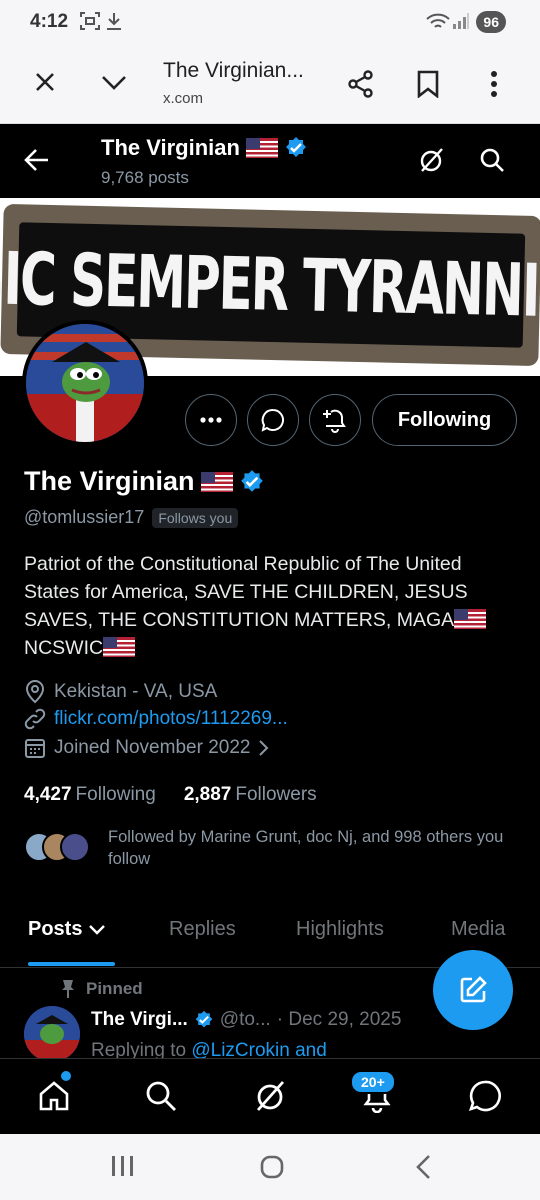 This screenshot has height=1200, width=540. I want to click on chat-bubble-icon, so click(273, 420).